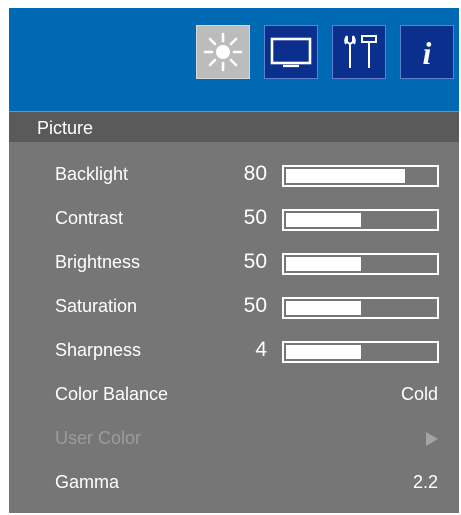 This screenshot has width=461, height=515. I want to click on tab-setup, so click(359, 52).